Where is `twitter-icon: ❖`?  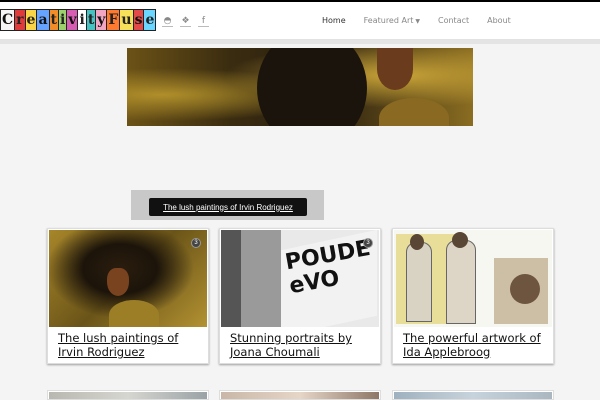
twitter-icon: ❖ is located at coordinates (185, 21).